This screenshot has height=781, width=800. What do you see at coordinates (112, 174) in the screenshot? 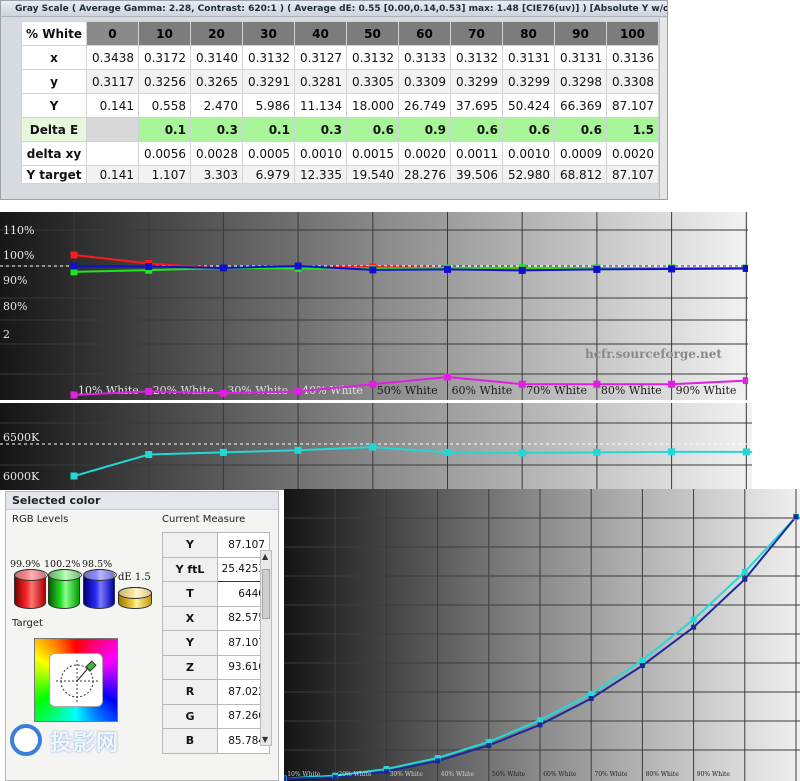
I see `table-cell: 0.141` at bounding box center [112, 174].